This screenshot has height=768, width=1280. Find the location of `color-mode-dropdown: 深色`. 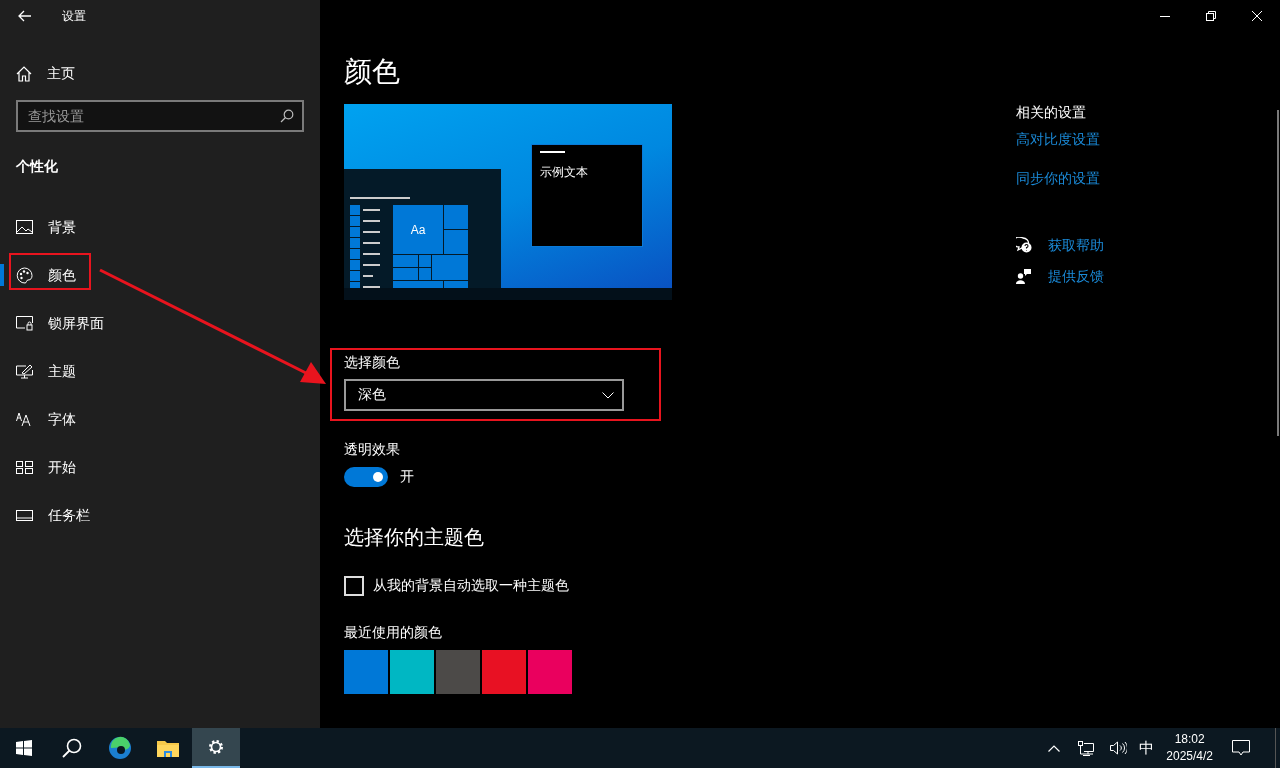

color-mode-dropdown: 深色 is located at coordinates (484, 395).